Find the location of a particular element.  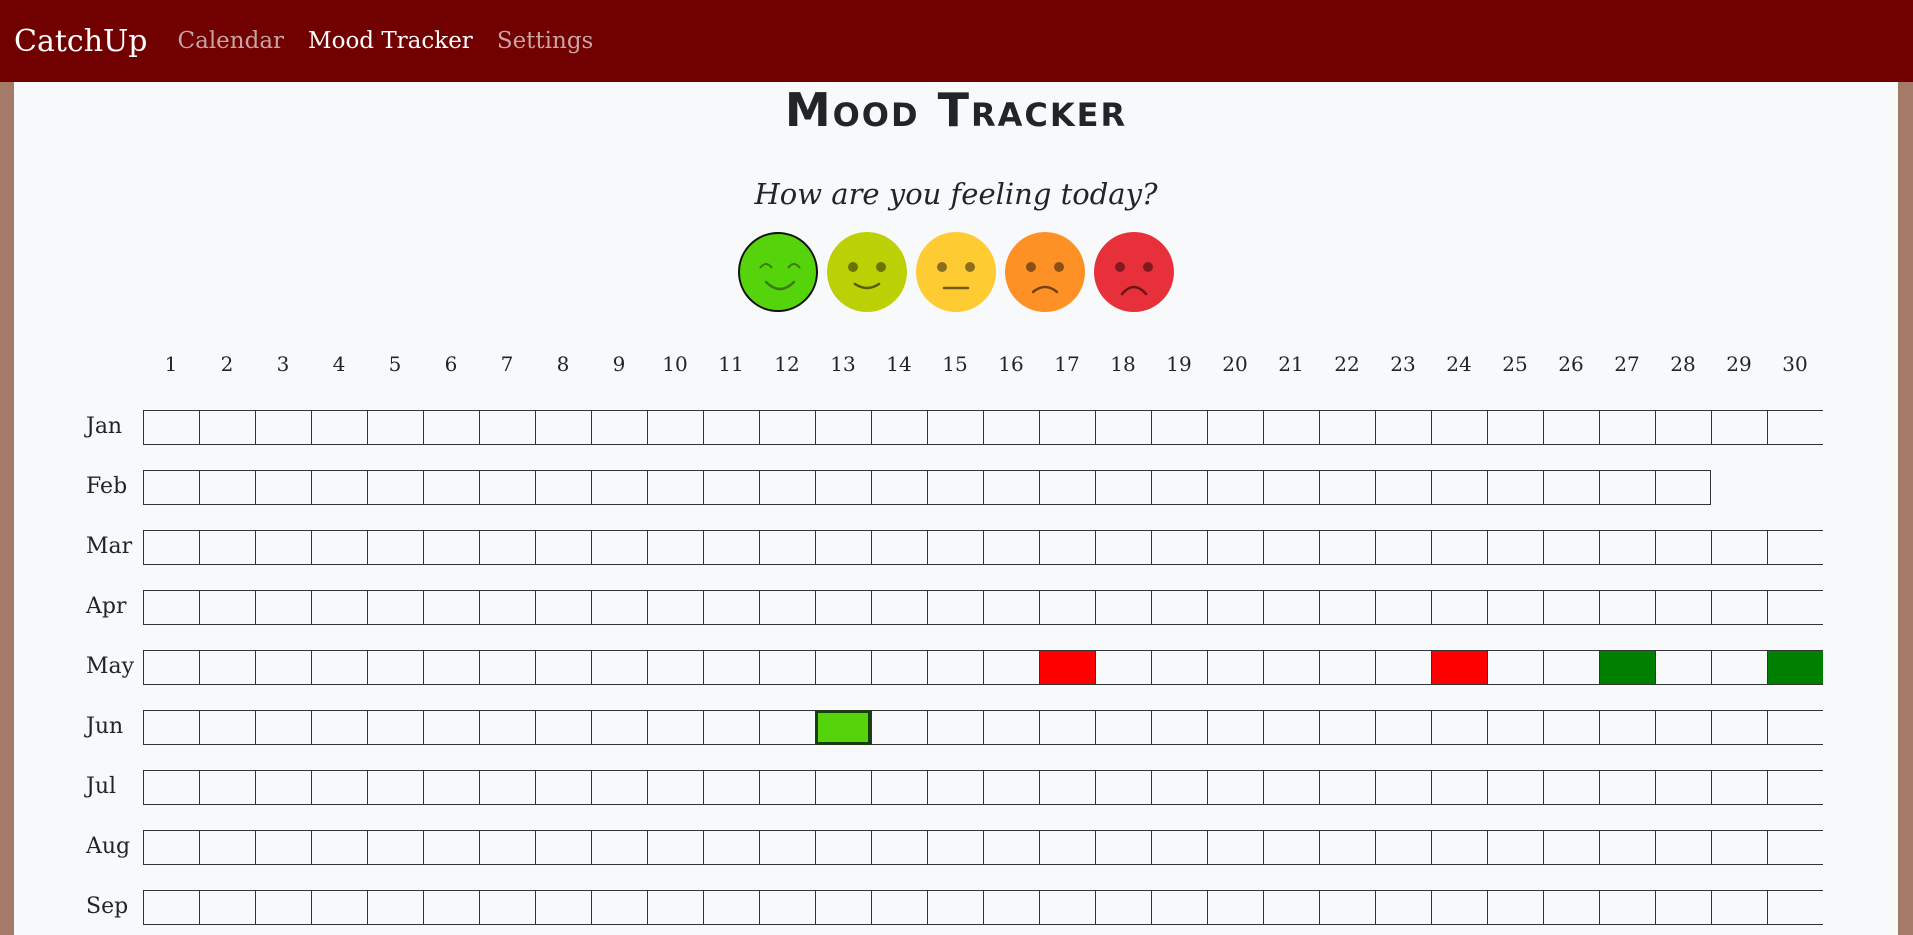

sad-face-icon is located at coordinates (1045, 272).